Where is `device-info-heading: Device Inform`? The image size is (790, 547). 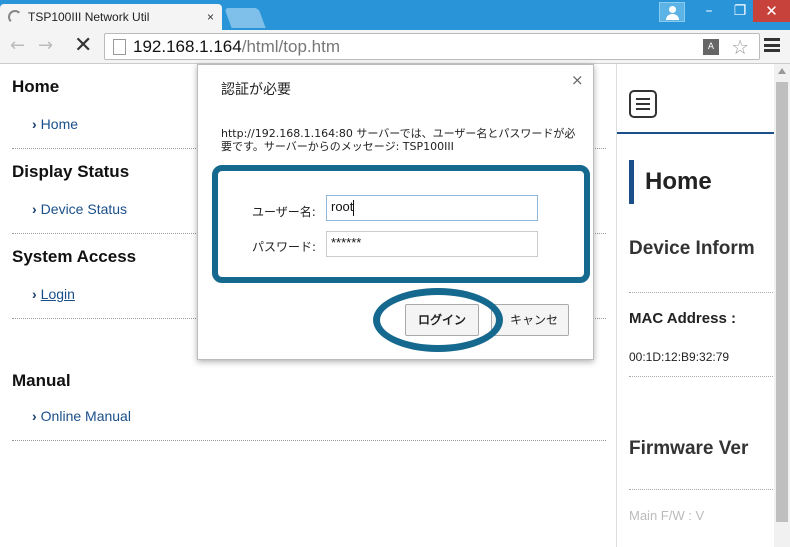
device-info-heading: Device Inform is located at coordinates (692, 248).